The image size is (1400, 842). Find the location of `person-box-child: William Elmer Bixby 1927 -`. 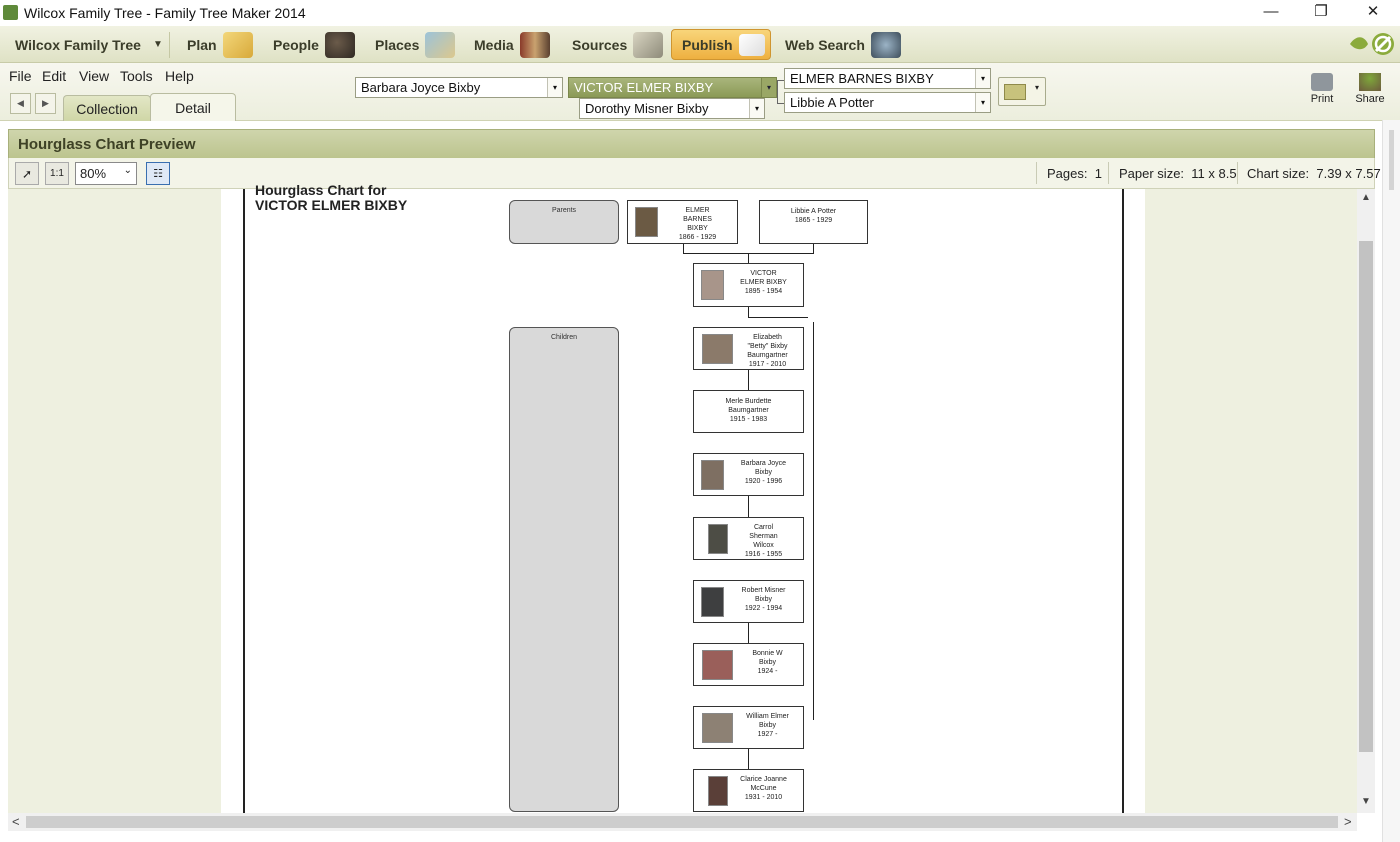

person-box-child: William Elmer Bixby 1927 - is located at coordinates (748, 727).